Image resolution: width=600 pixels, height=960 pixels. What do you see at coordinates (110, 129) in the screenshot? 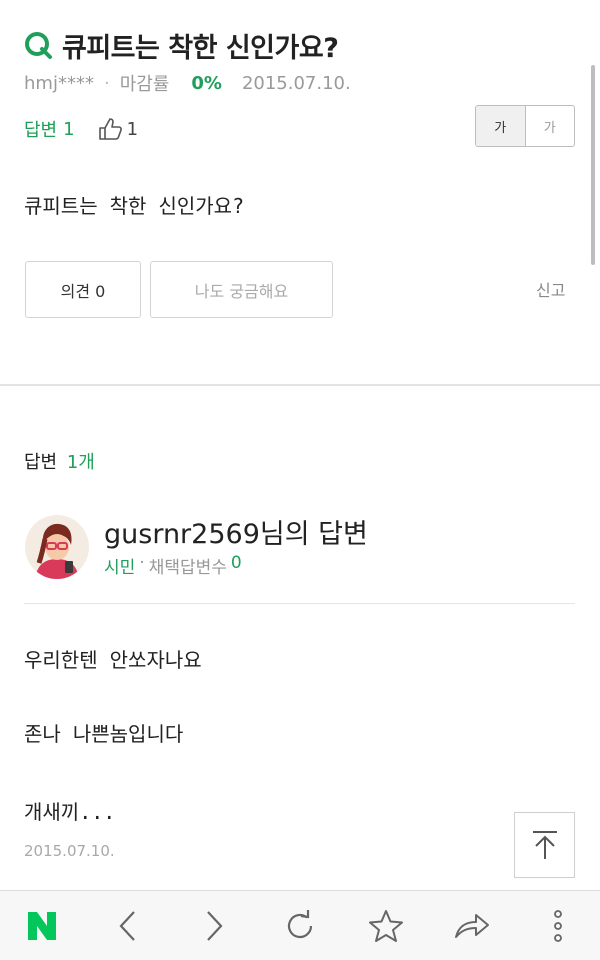
I see `thumbs-up-icon` at bounding box center [110, 129].